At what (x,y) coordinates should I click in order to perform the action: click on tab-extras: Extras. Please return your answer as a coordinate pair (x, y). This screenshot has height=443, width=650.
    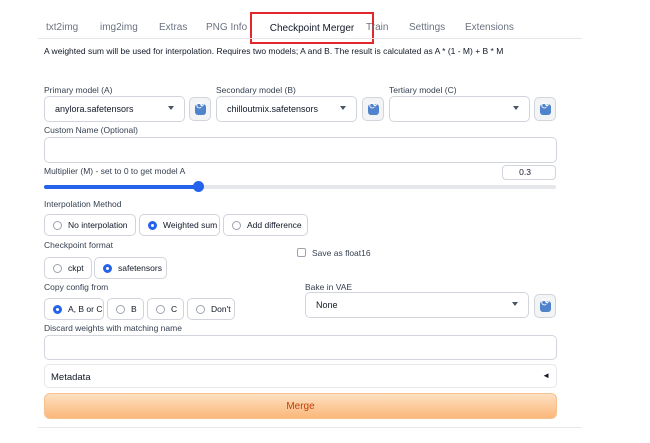
    Looking at the image, I should click on (173, 27).